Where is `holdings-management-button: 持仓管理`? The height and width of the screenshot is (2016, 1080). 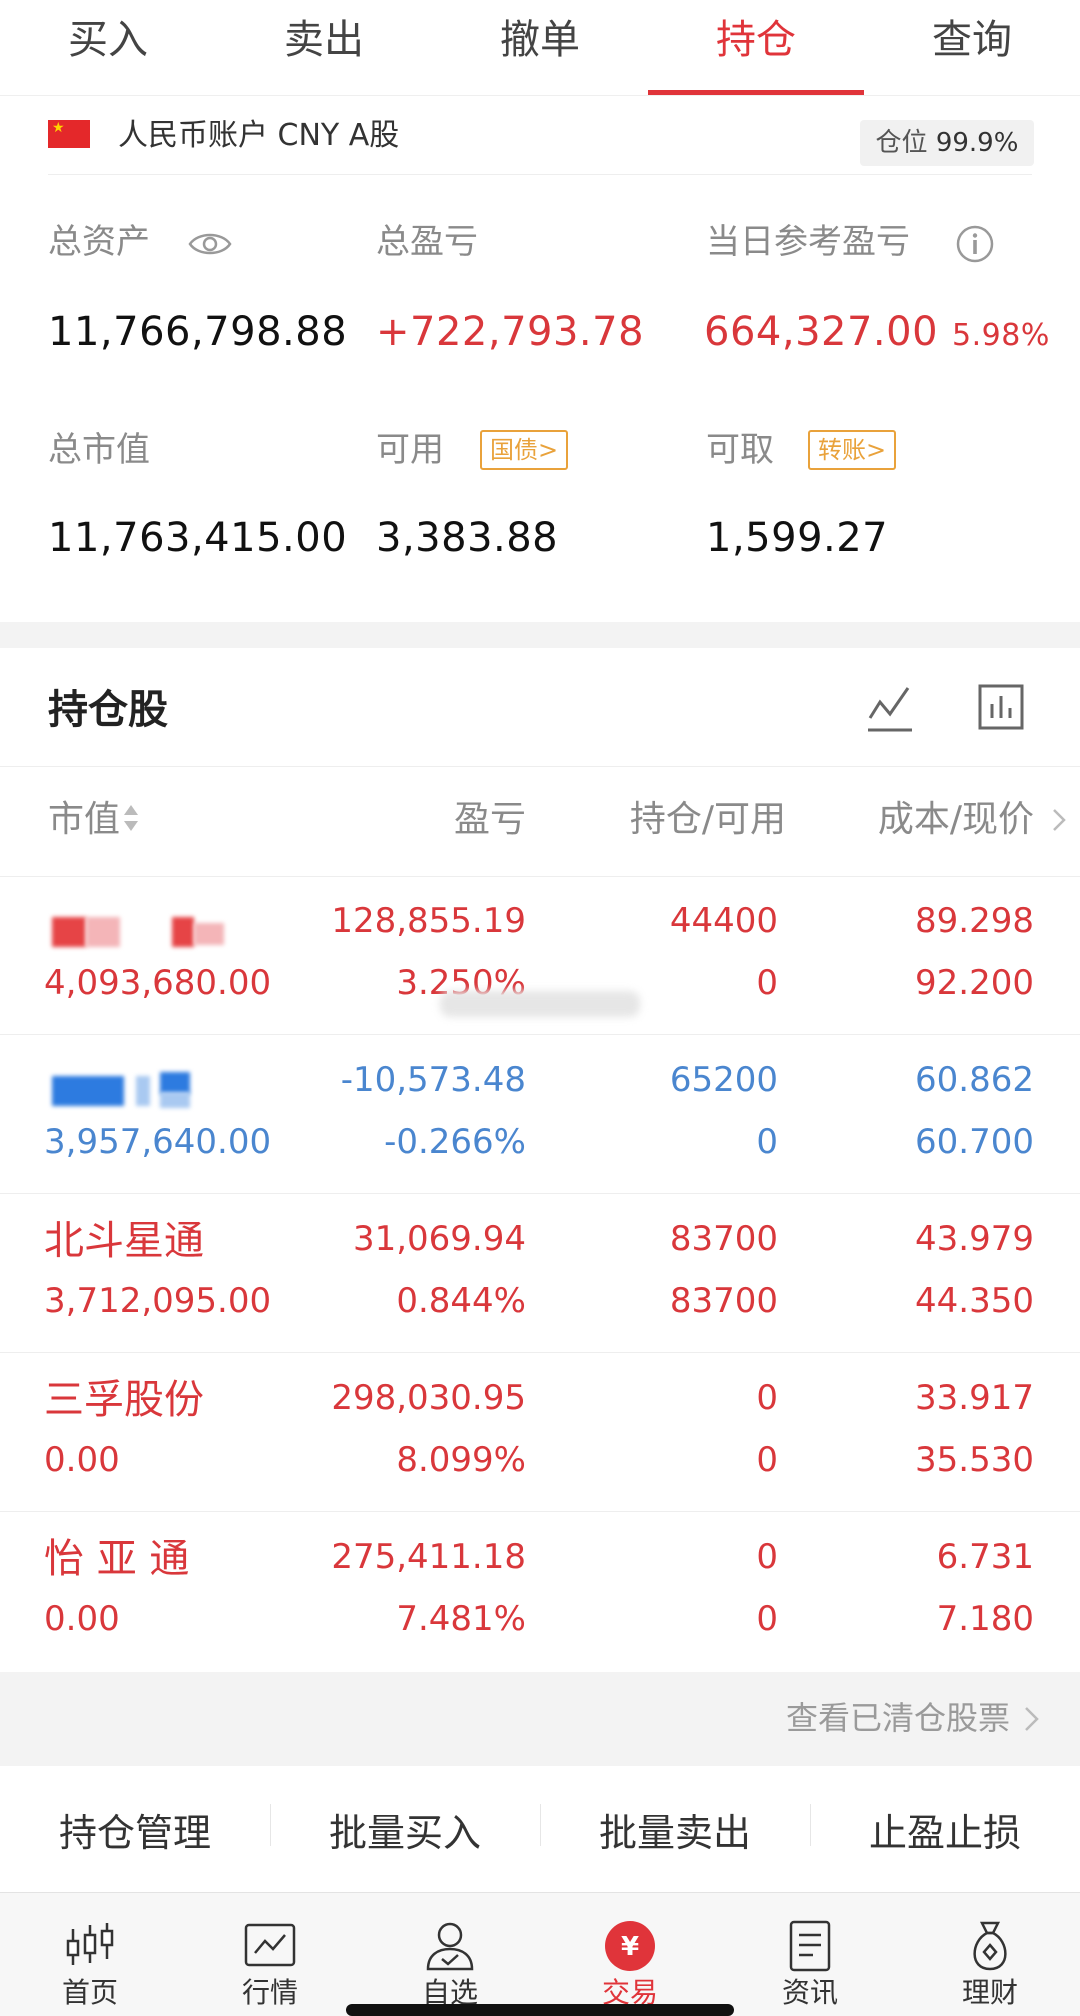 holdings-management-button: 持仓管理 is located at coordinates (135, 1829).